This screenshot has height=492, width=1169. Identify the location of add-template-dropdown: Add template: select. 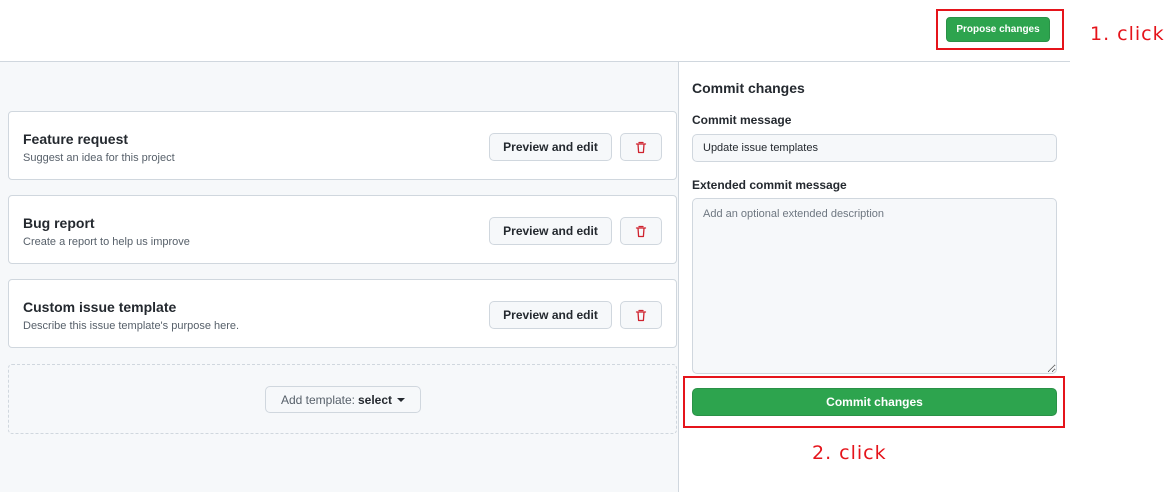
(343, 399).